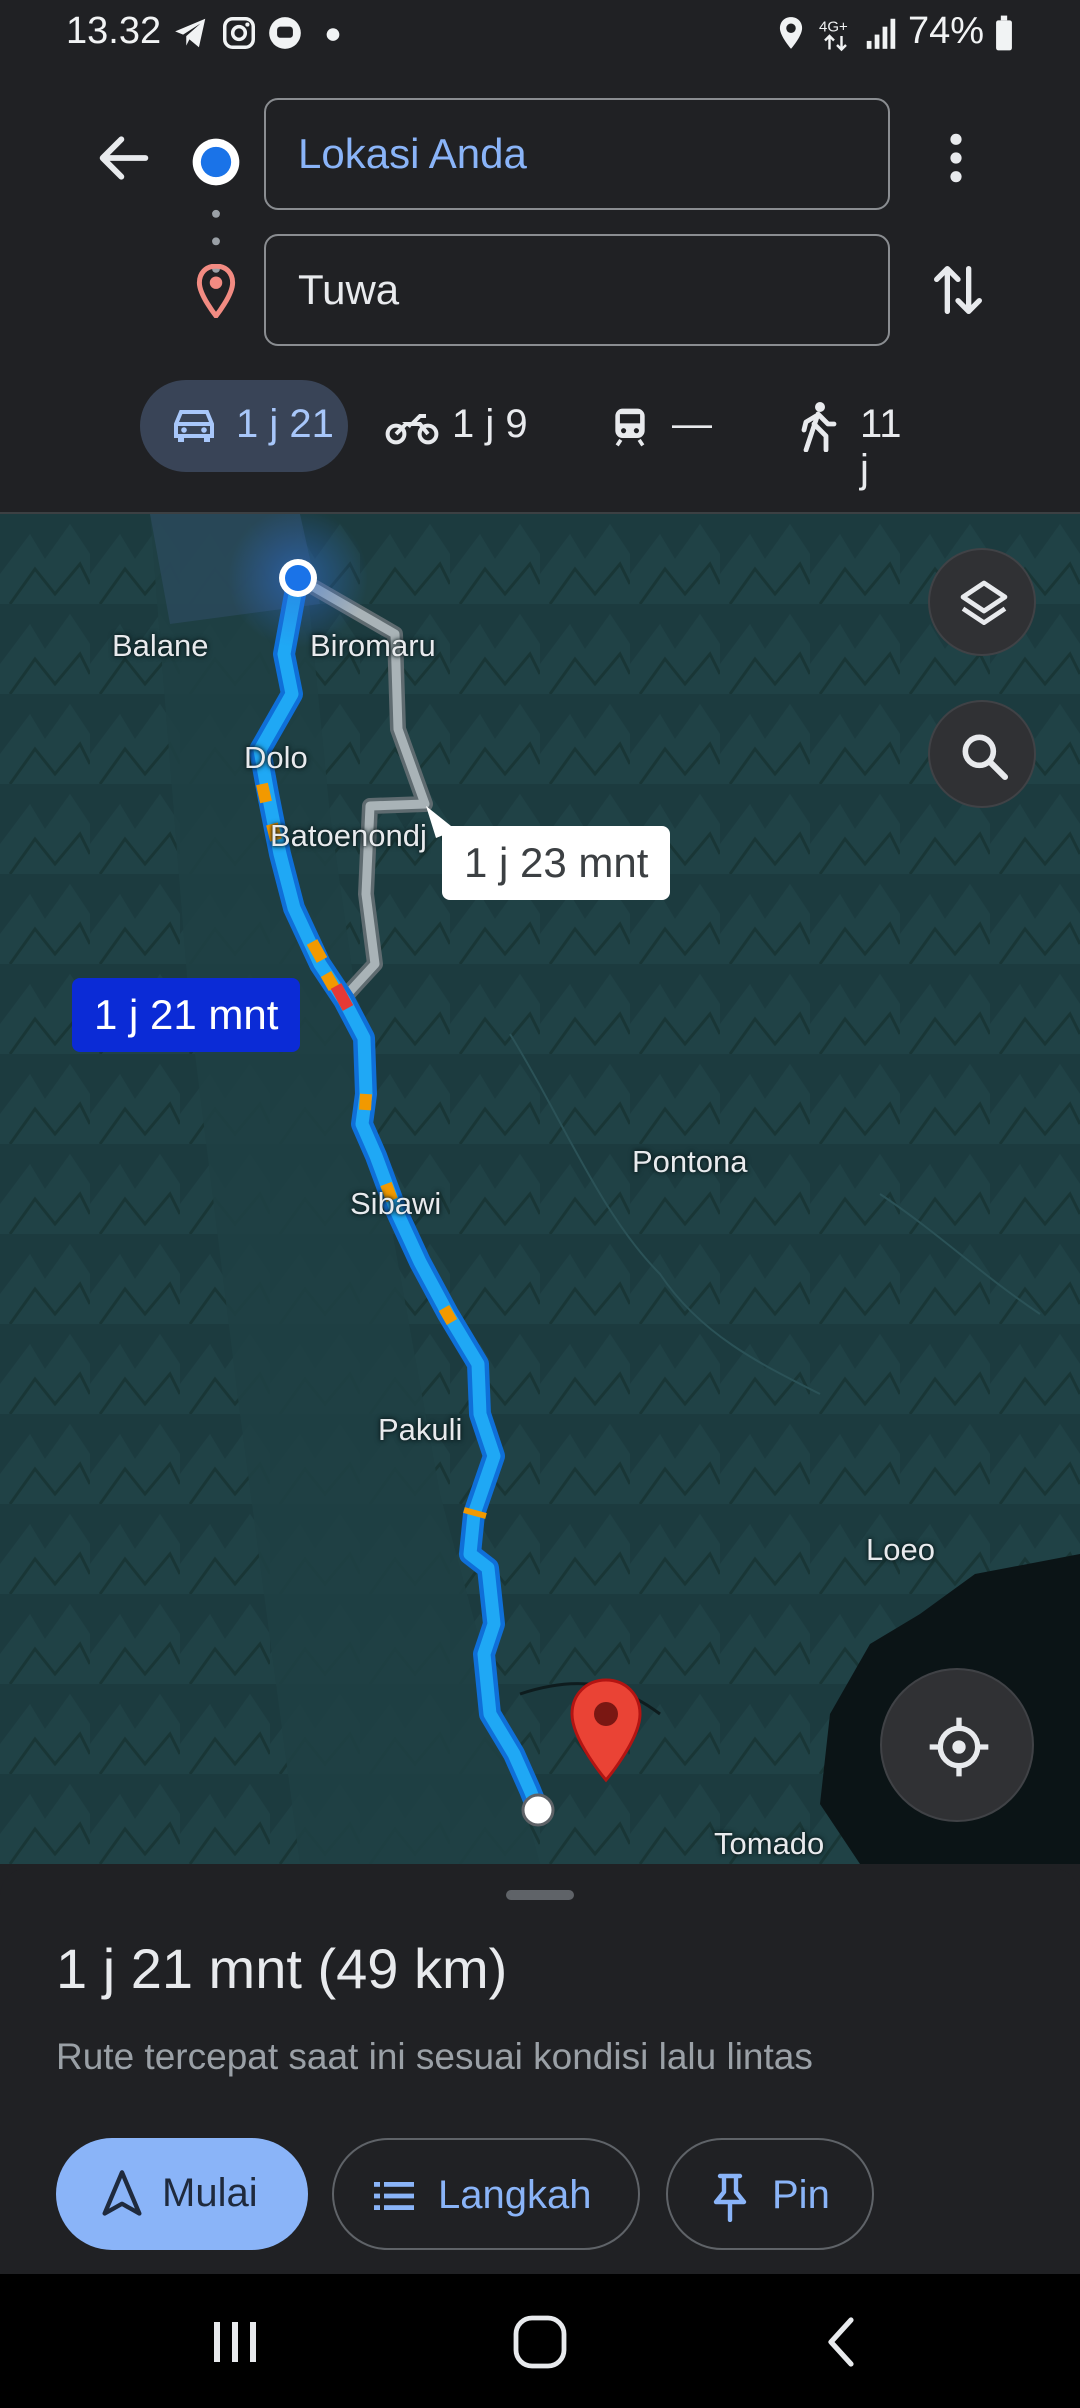 The width and height of the screenshot is (1080, 2408). What do you see at coordinates (664, 426) in the screenshot?
I see `mode-tab-transit: —` at bounding box center [664, 426].